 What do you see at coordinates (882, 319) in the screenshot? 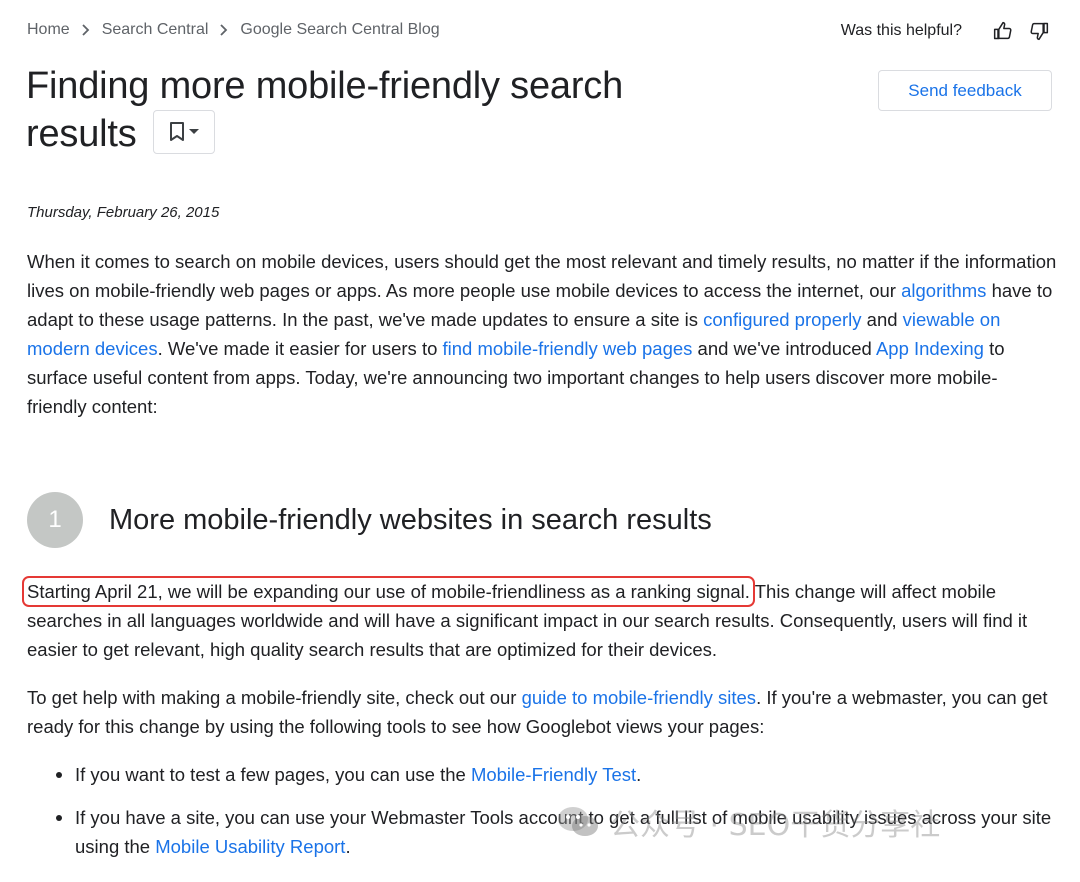
I see `intro-text: and` at bounding box center [882, 319].